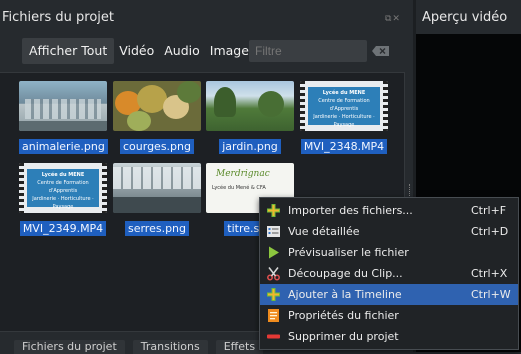 This screenshot has width=521, height=354. Describe the element at coordinates (491, 294) in the screenshot. I see `menu-item-shortcut: Ctrl+W` at that location.